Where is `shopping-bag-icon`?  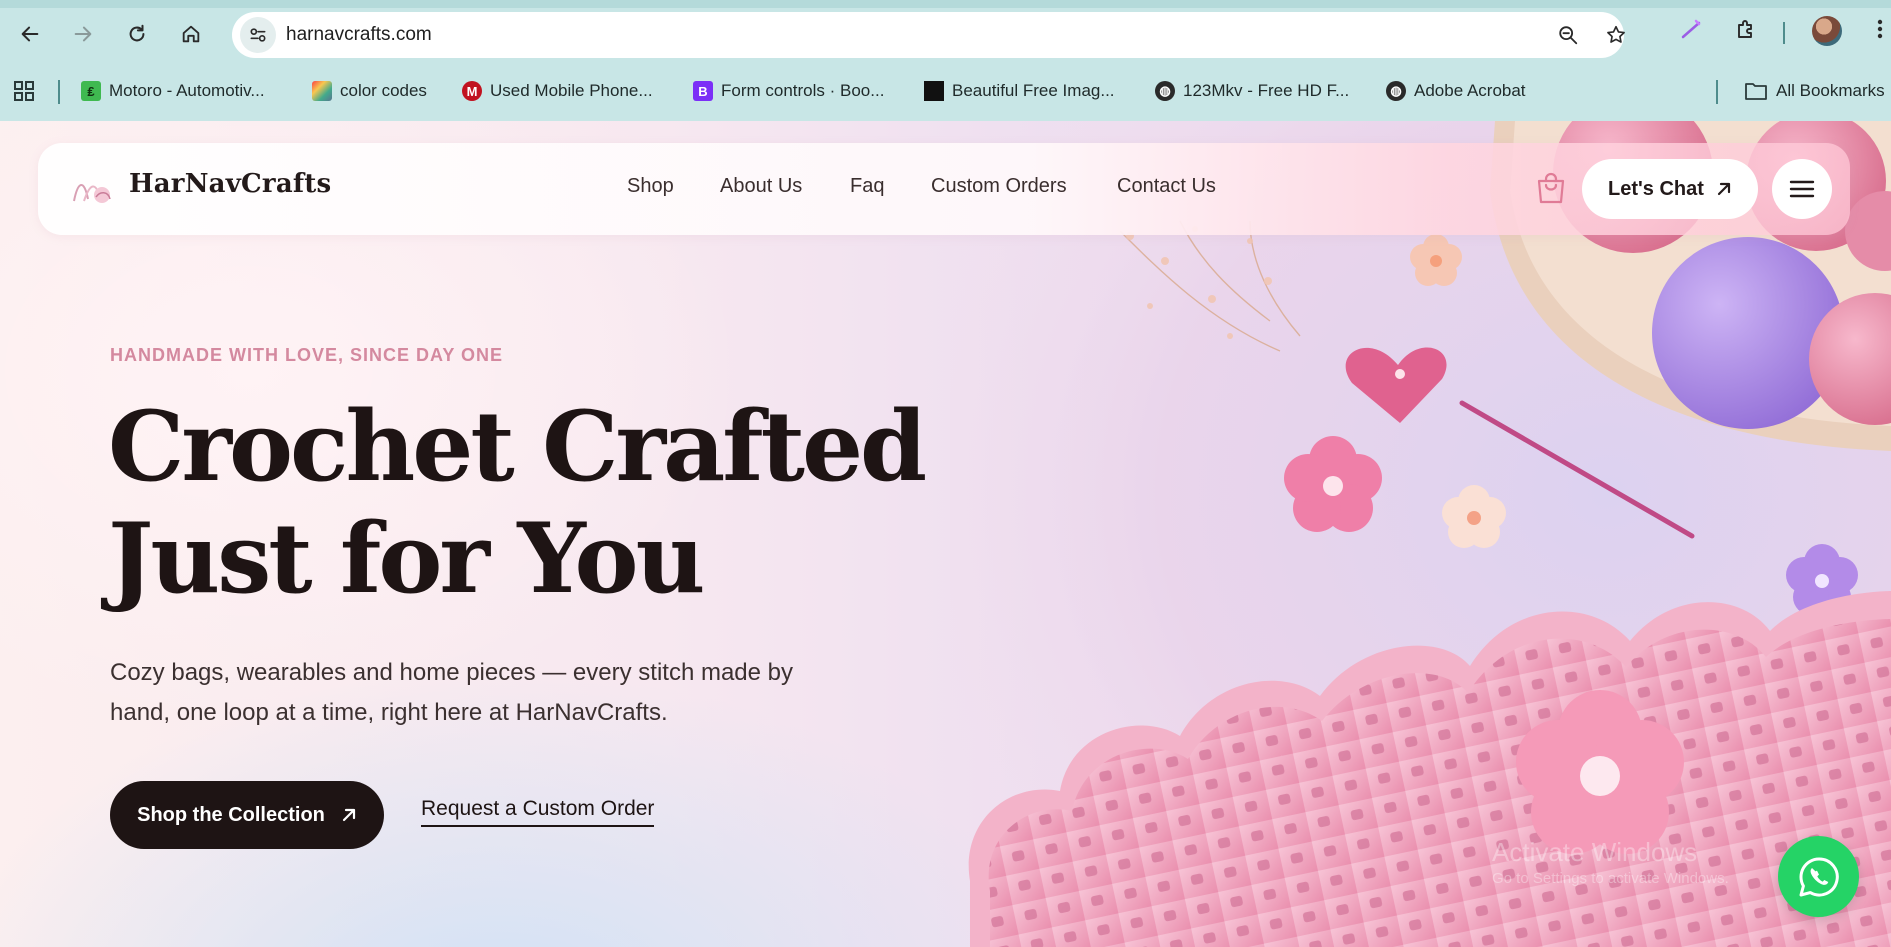
shopping-bag-icon is located at coordinates (1551, 188).